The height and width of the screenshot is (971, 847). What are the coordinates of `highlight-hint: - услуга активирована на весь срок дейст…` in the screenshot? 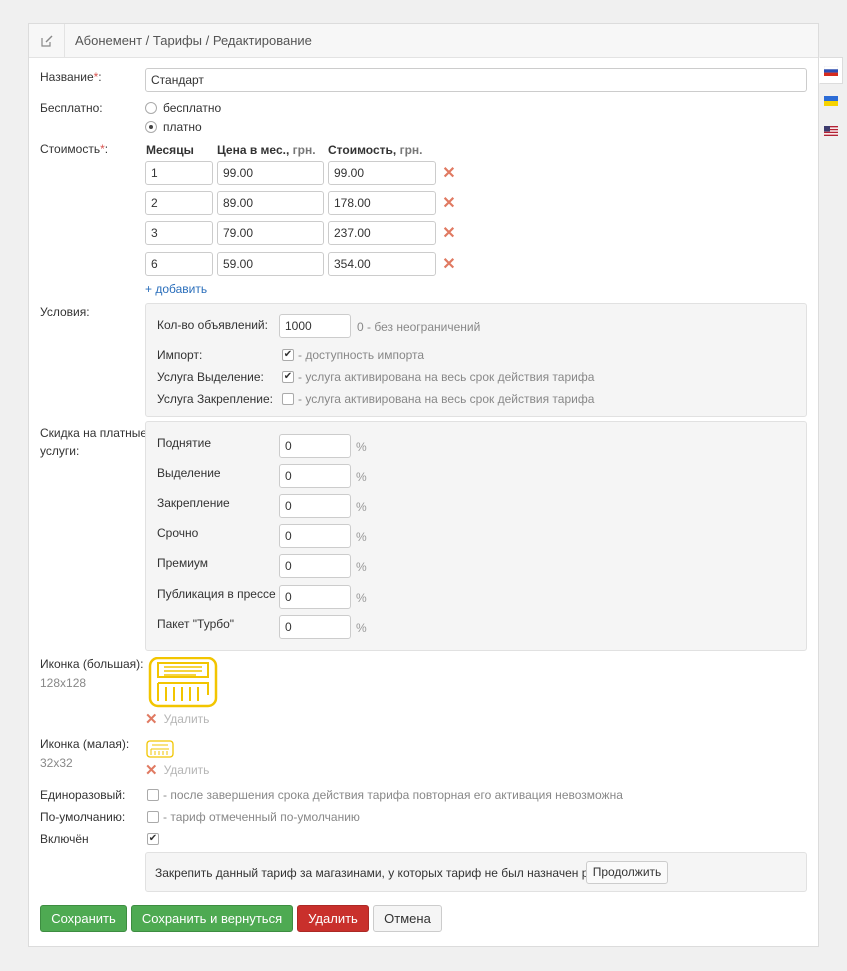 It's located at (446, 377).